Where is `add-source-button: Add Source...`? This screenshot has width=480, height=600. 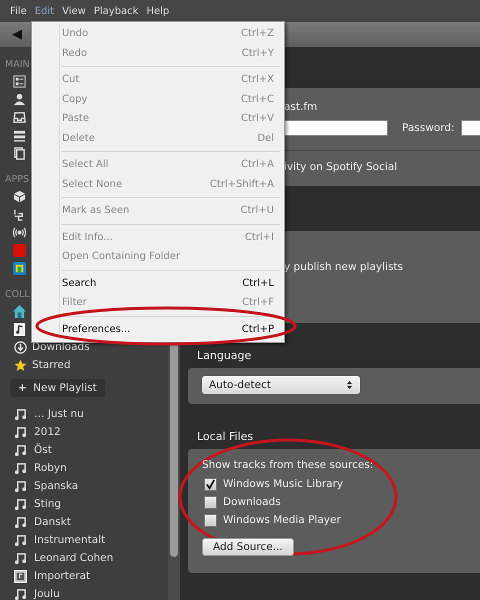
add-source-button: Add Source... is located at coordinates (248, 547).